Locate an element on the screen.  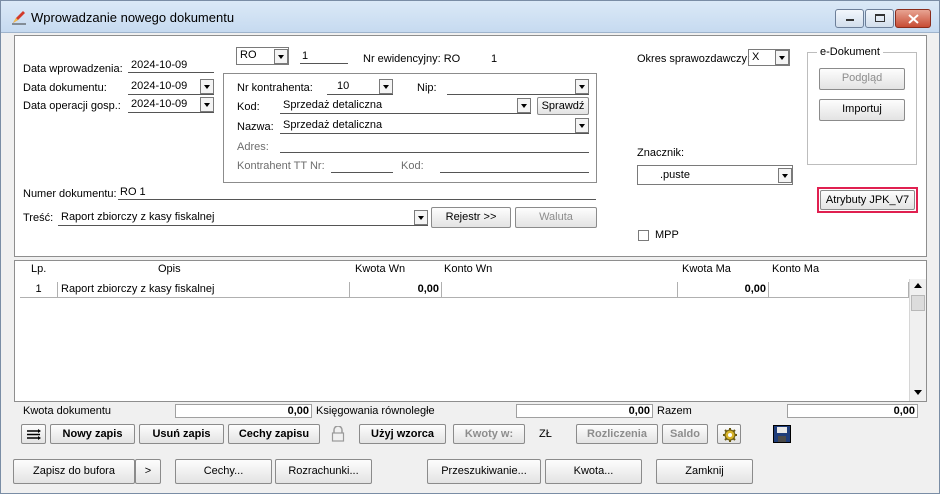
kod2-field is located at coordinates (514, 166).